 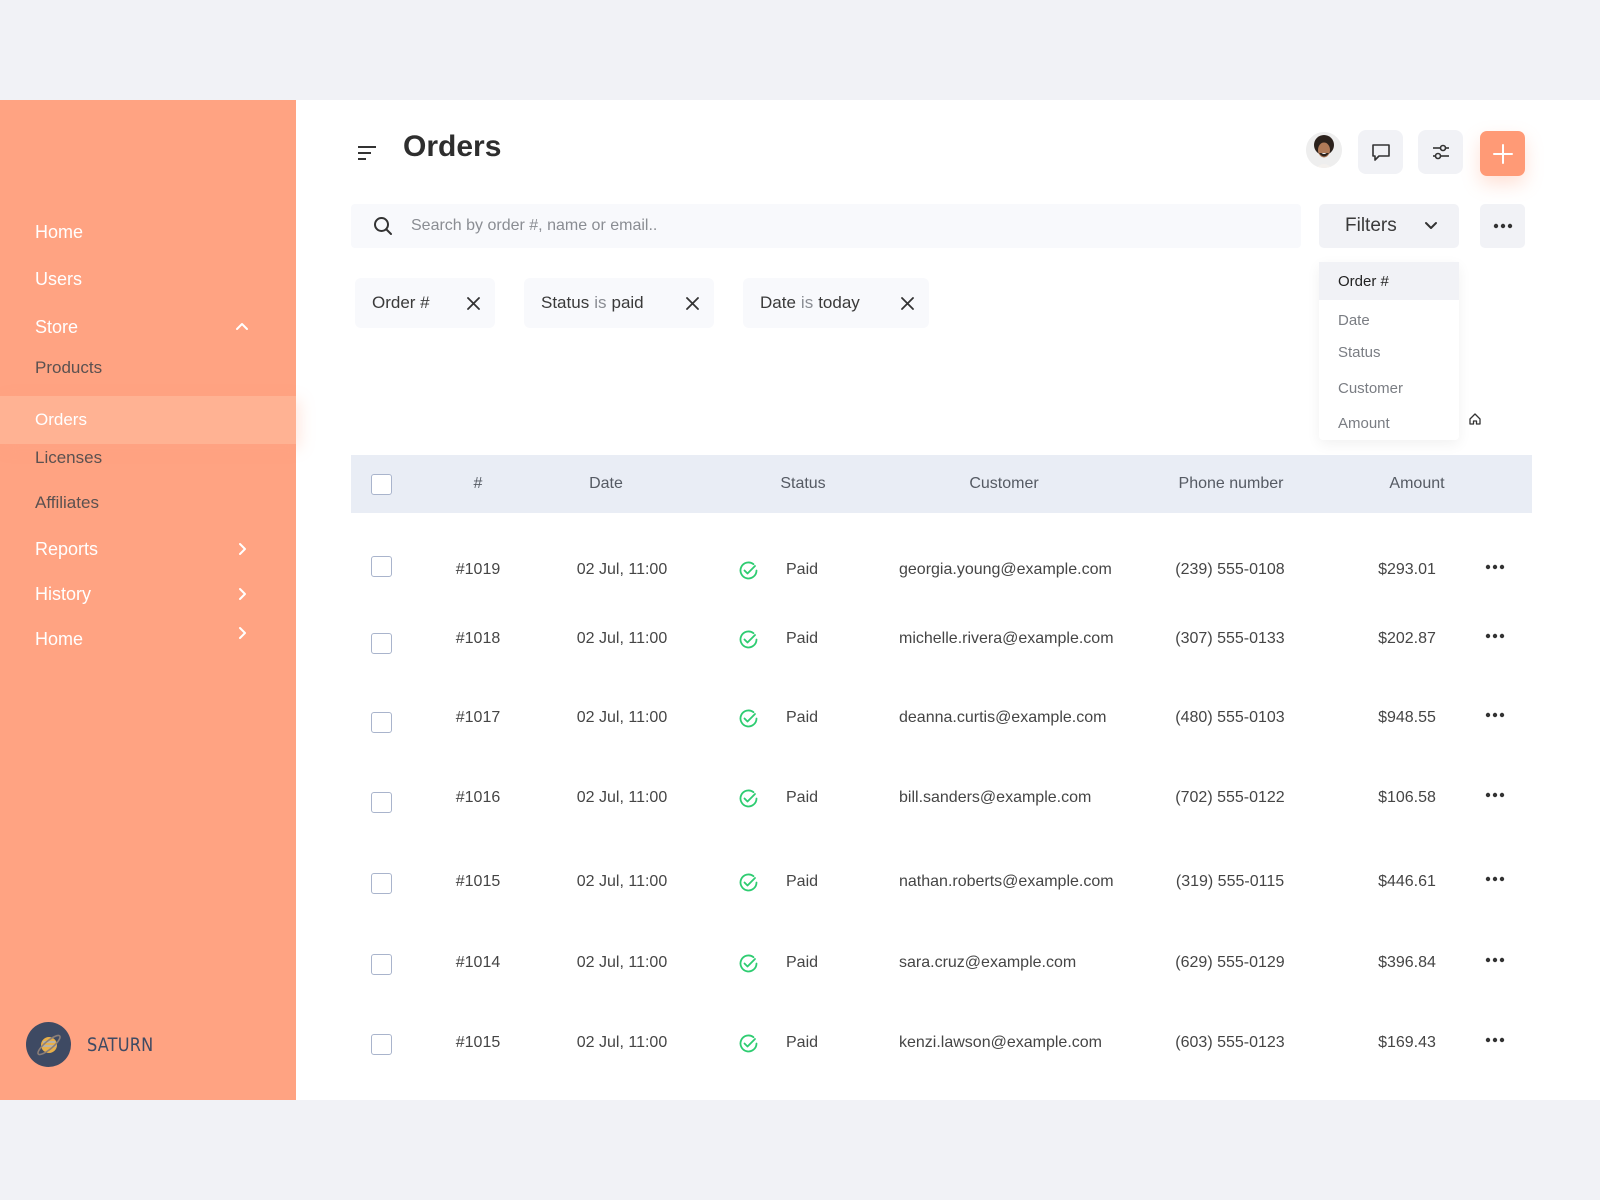 What do you see at coordinates (987, 963) in the screenshot?
I see `customer-email: sara.cruz@example.com` at bounding box center [987, 963].